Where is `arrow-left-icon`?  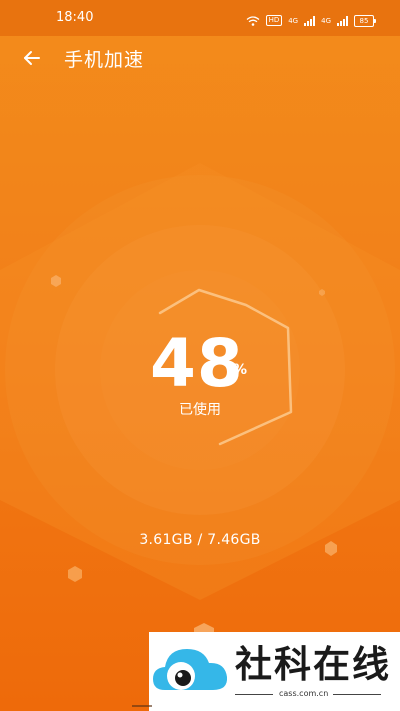 arrow-left-icon is located at coordinates (32, 58).